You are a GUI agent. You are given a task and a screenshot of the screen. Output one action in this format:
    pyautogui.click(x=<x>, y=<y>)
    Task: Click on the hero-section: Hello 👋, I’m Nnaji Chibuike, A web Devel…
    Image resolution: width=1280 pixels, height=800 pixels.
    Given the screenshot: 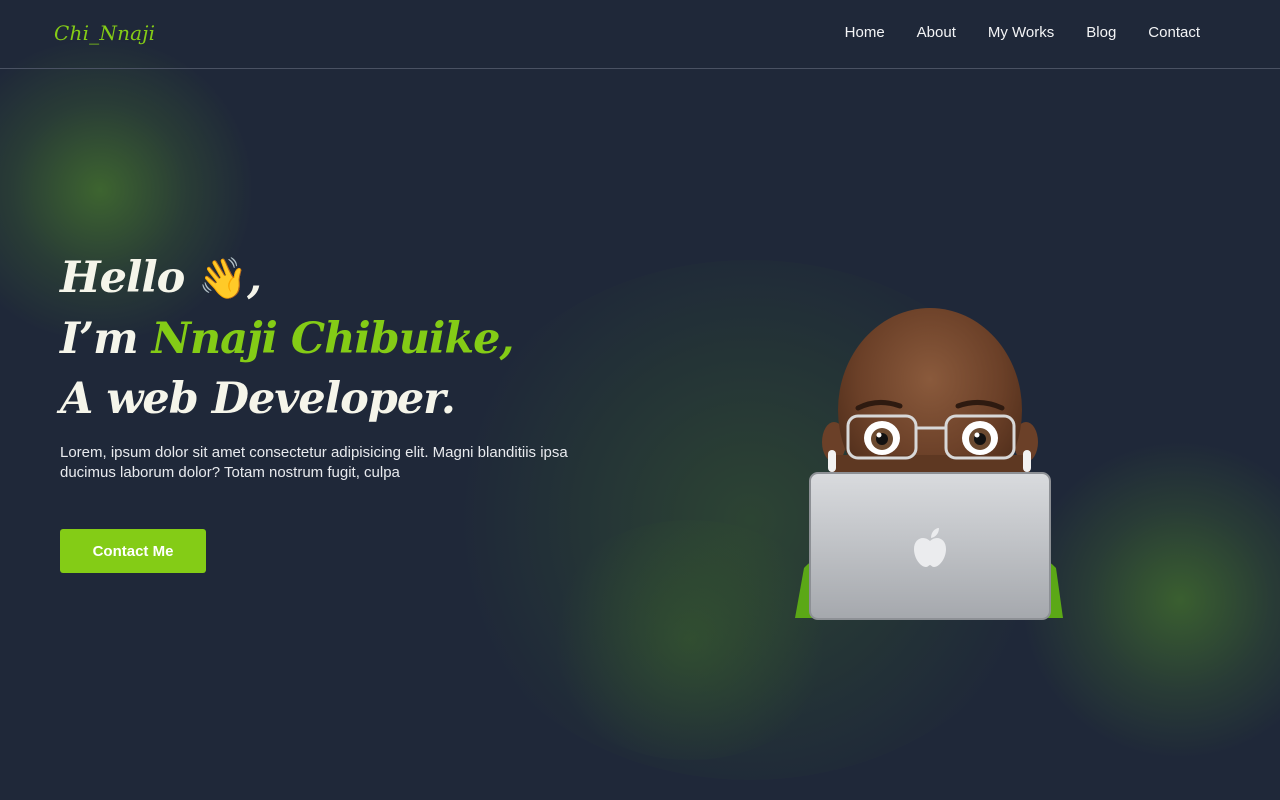 What is the action you would take?
    pyautogui.click(x=360, y=365)
    